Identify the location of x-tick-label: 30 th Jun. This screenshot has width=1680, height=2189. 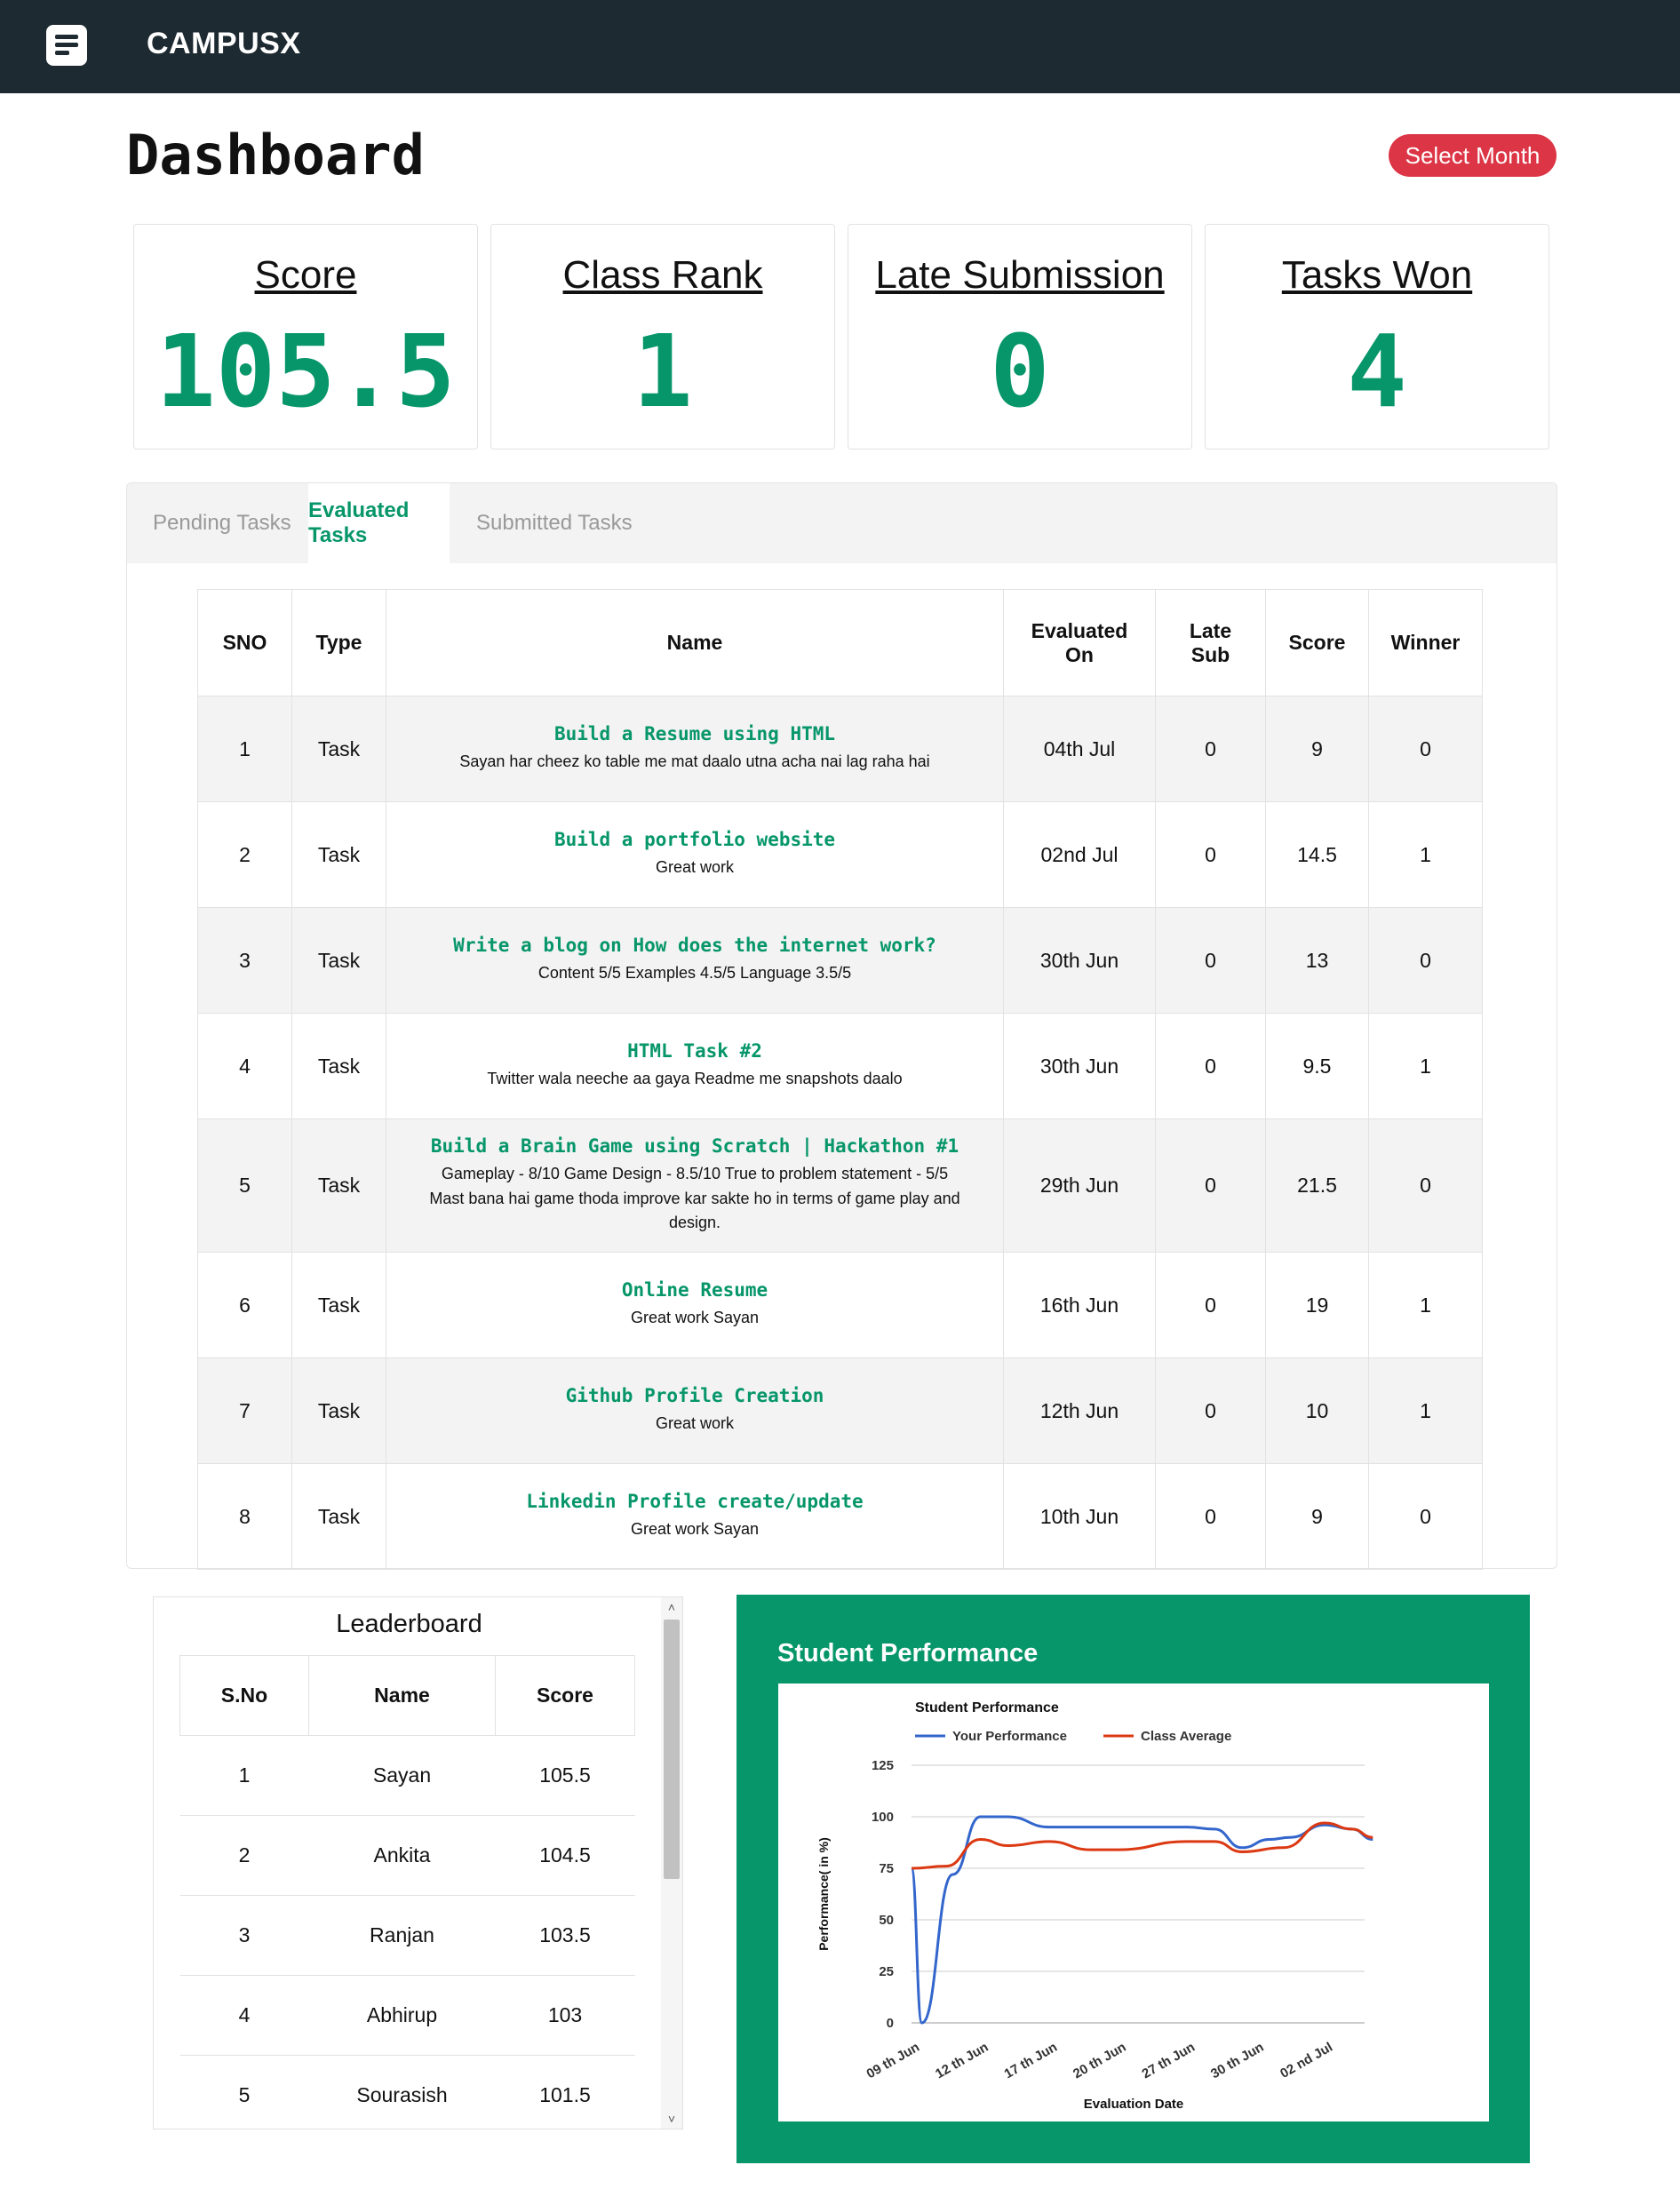
(1237, 2061).